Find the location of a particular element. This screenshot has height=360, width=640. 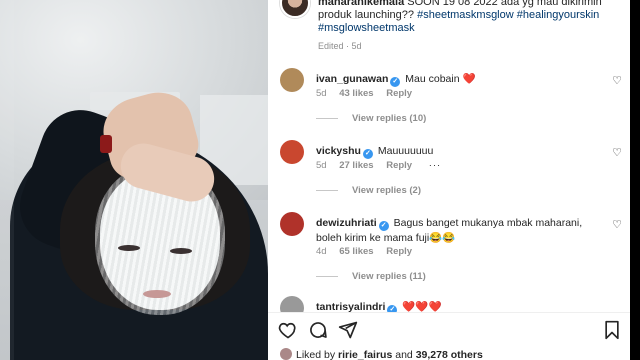

caption-meta: Edited · 5d is located at coordinates (340, 46).